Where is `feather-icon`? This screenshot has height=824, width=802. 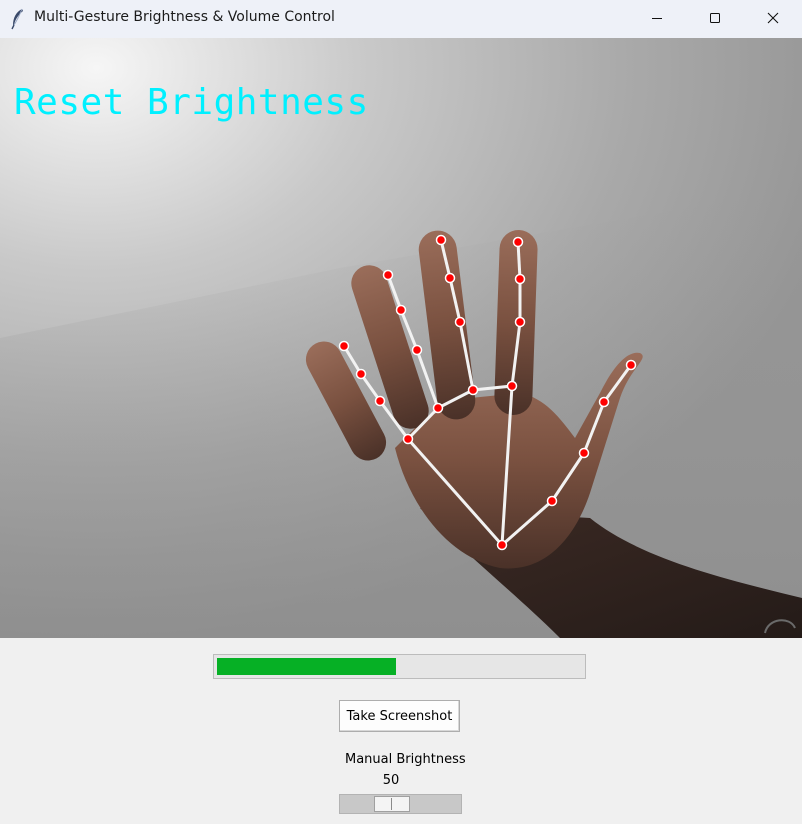
feather-icon is located at coordinates (18, 19).